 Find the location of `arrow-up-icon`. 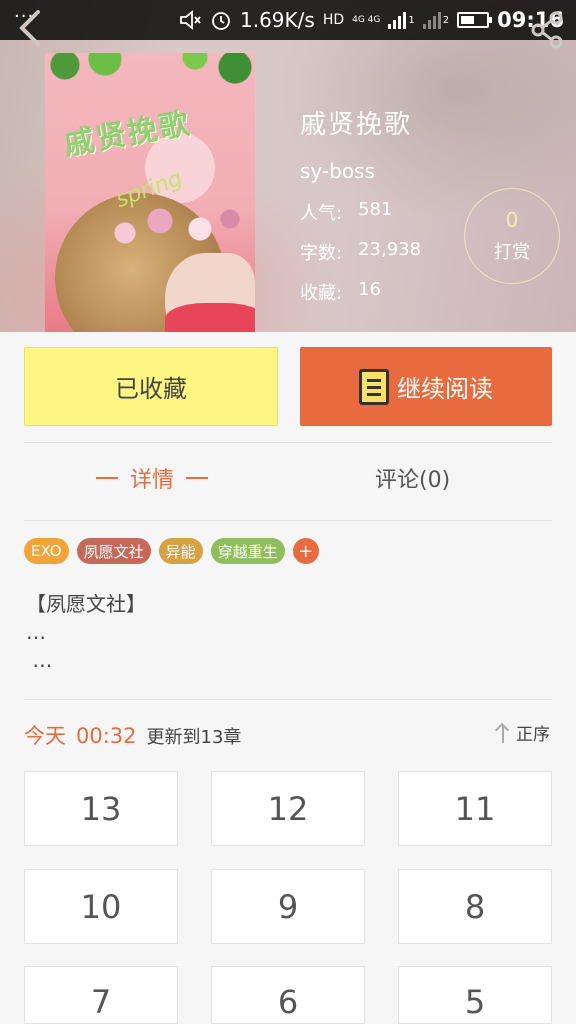

arrow-up-icon is located at coordinates (503, 733).